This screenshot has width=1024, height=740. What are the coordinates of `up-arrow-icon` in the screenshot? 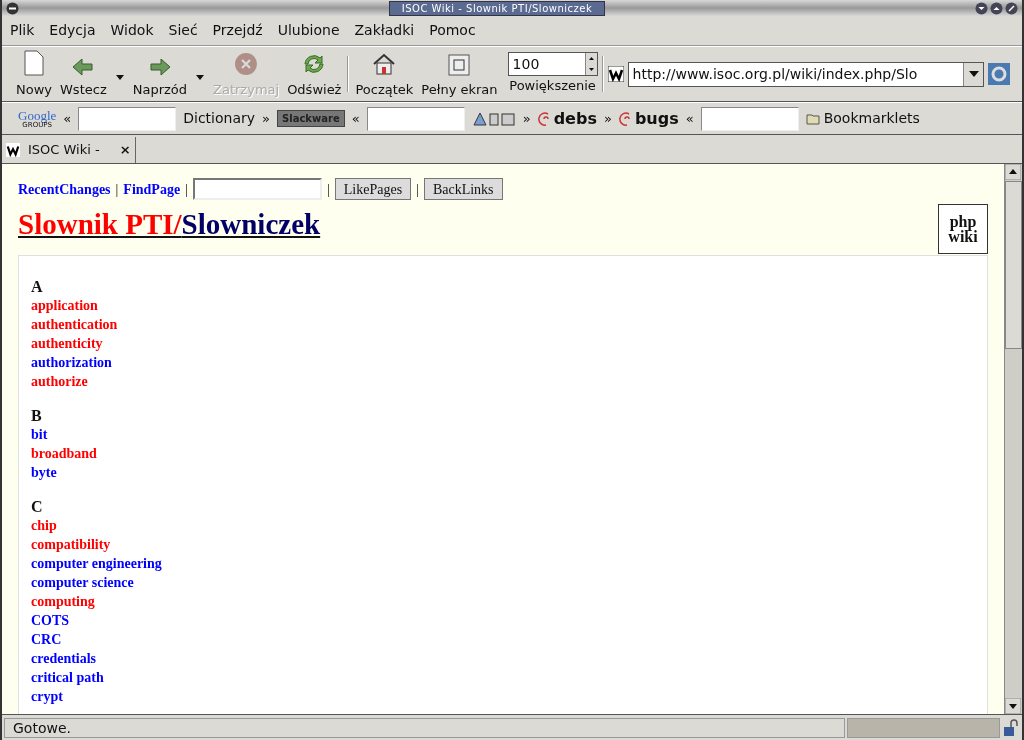 It's located at (1013, 172).